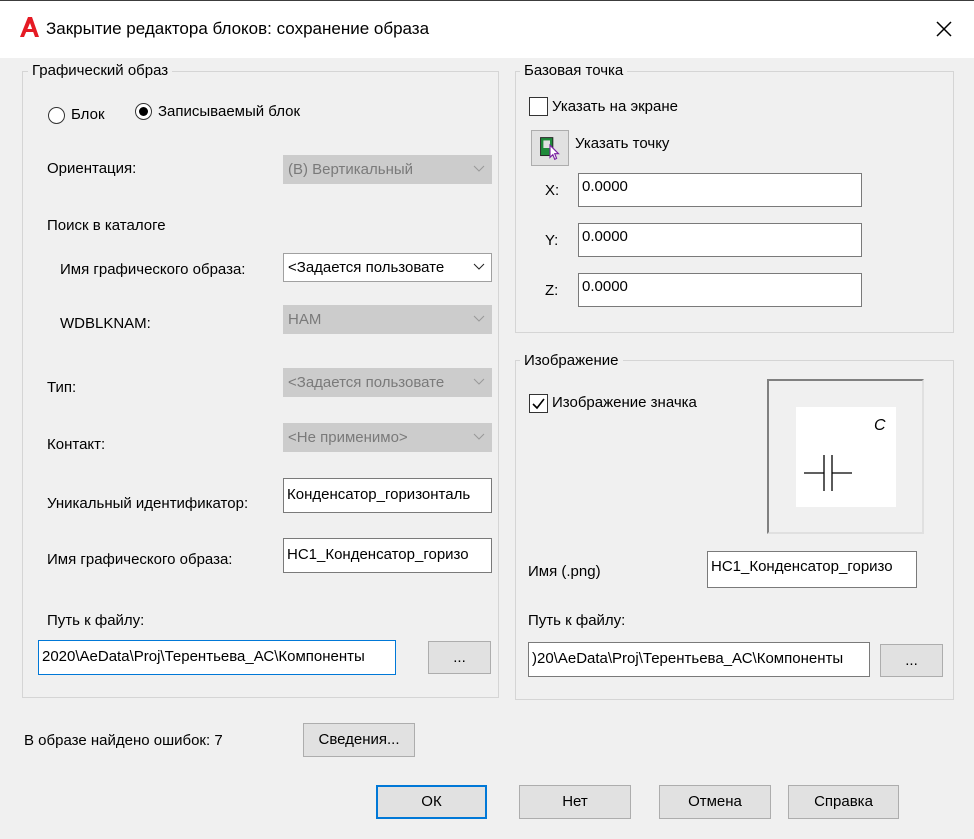 This screenshot has height=839, width=974. I want to click on cancel-button: Отмена, so click(715, 802).